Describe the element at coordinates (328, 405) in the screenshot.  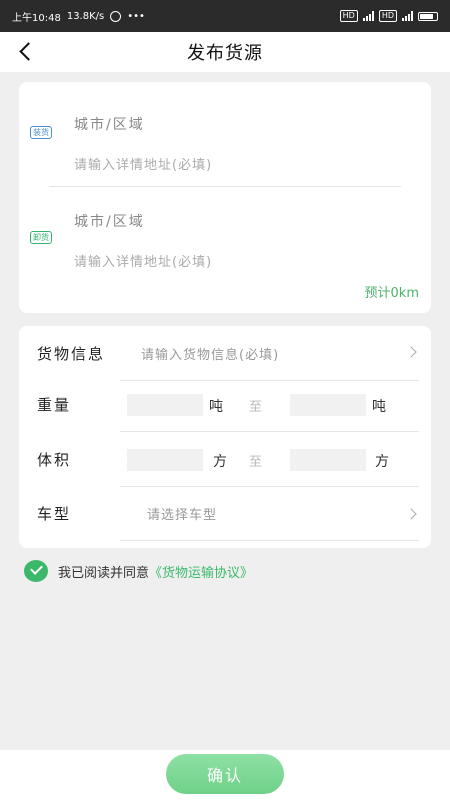
I see `weight-max-input` at that location.